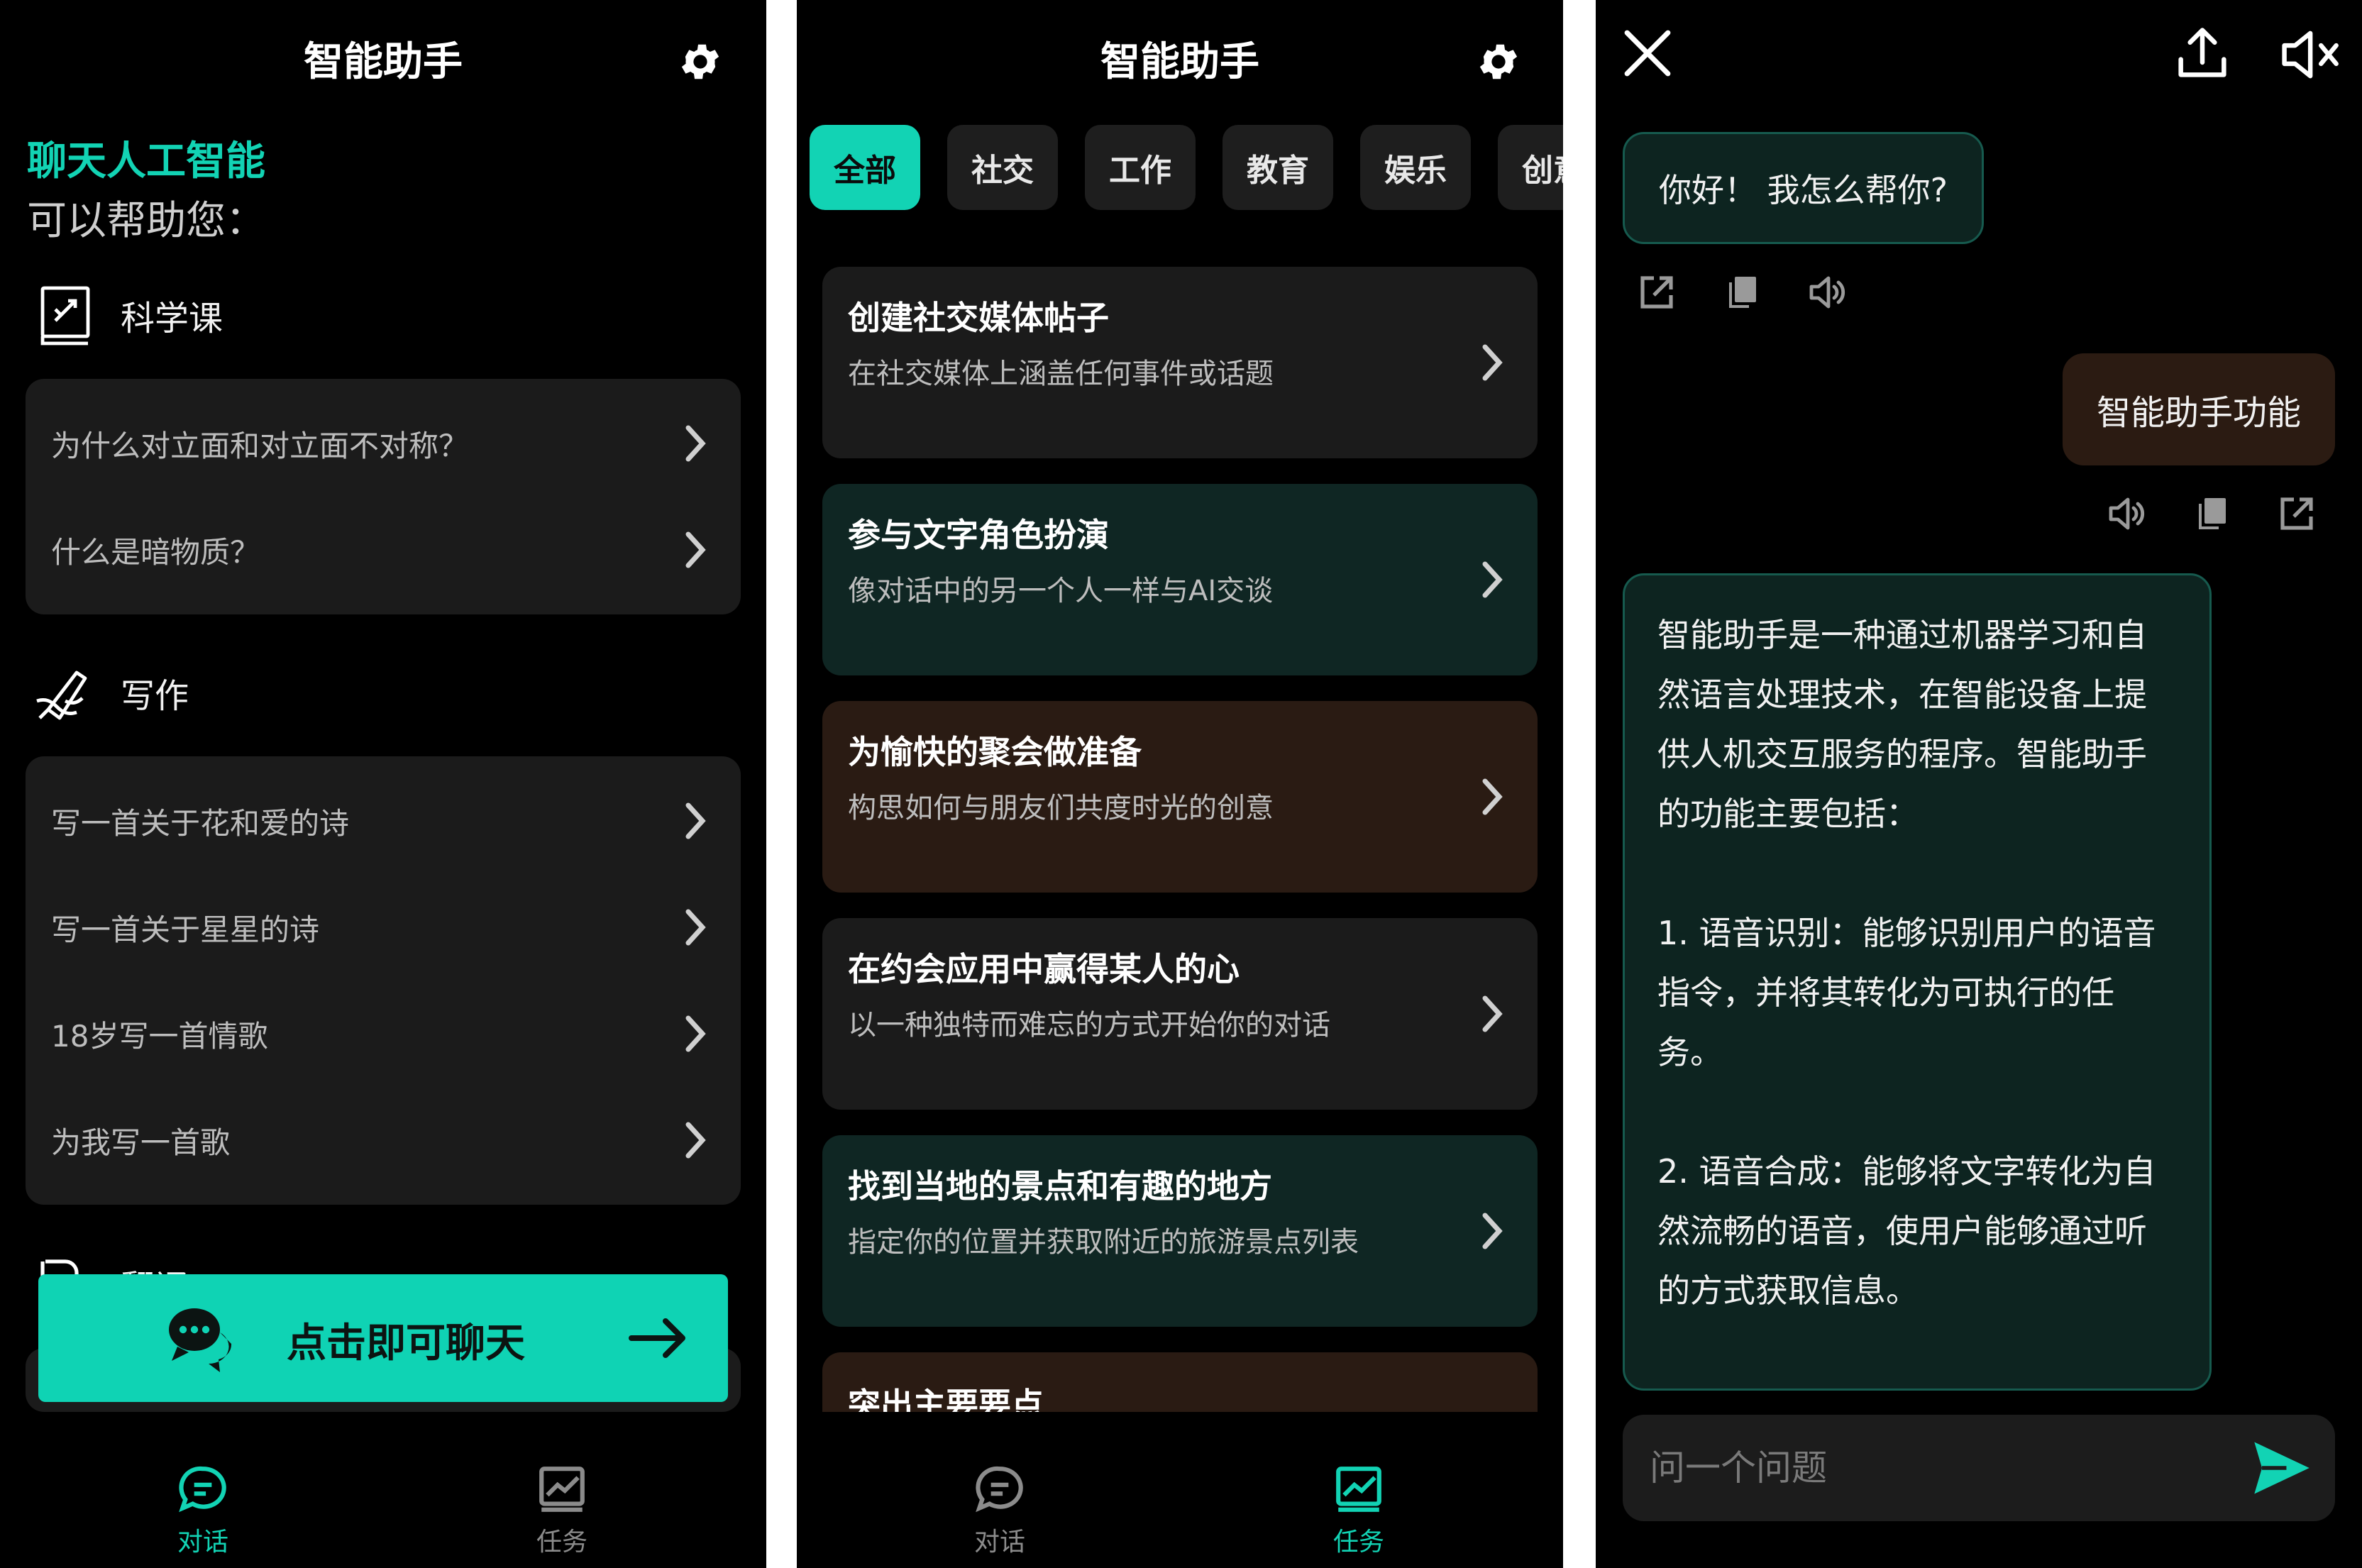 This screenshot has height=1568, width=2362. Describe the element at coordinates (1278, 167) in the screenshot. I see `category-chip-education: 教育` at that location.